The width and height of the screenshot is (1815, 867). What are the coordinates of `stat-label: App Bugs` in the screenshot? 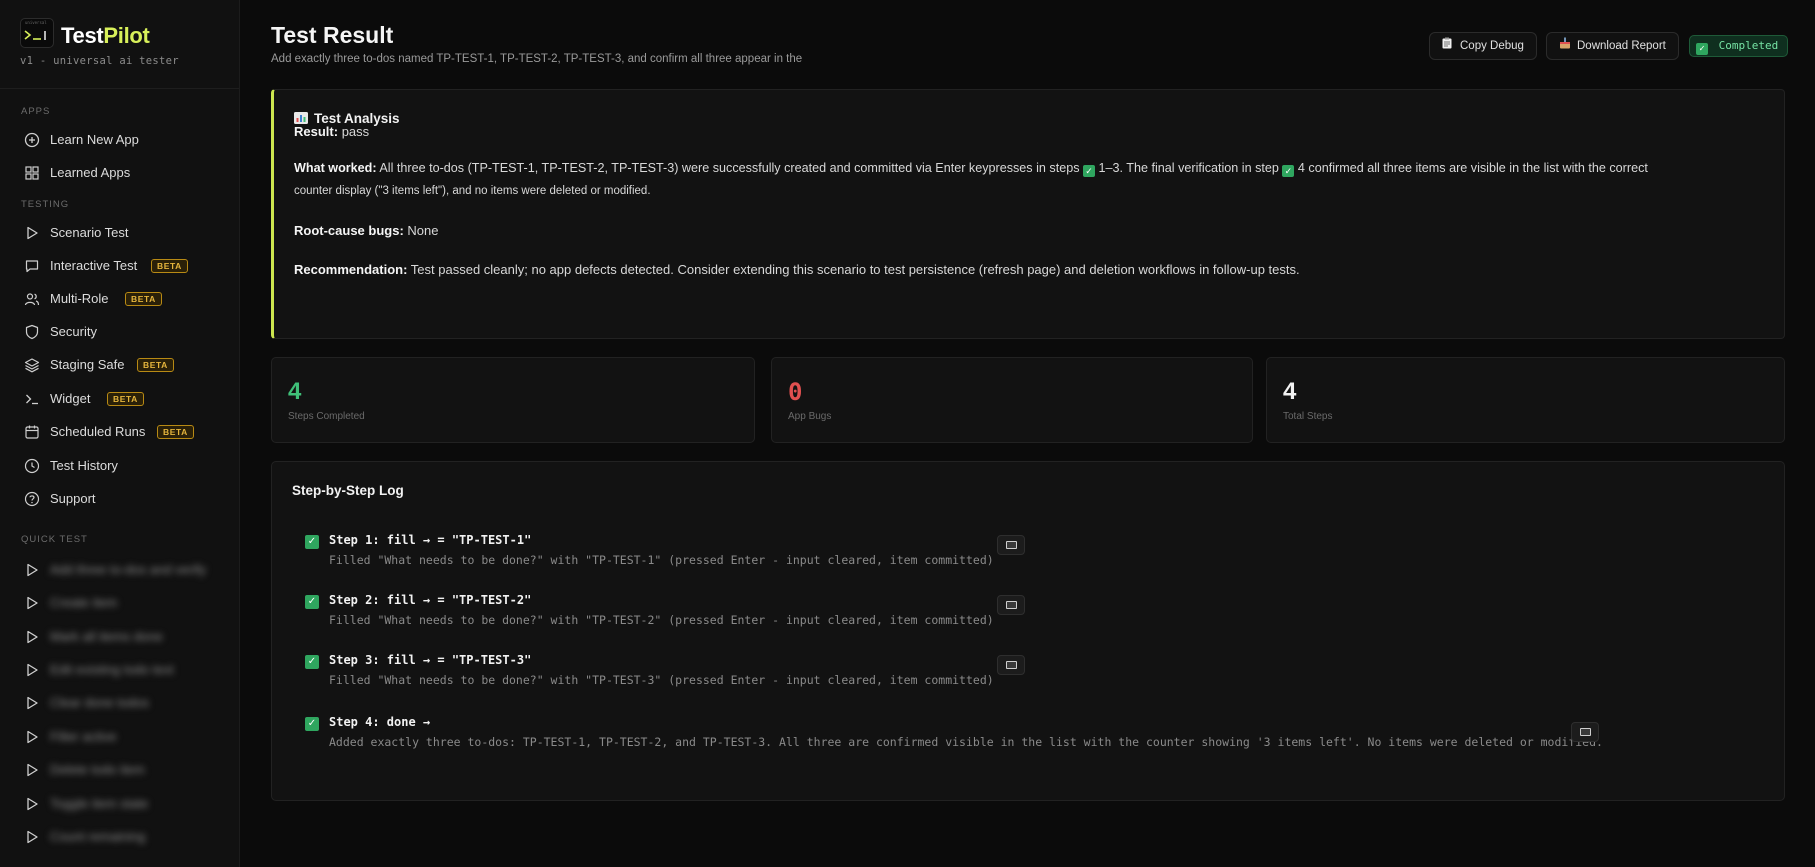 It's located at (810, 416).